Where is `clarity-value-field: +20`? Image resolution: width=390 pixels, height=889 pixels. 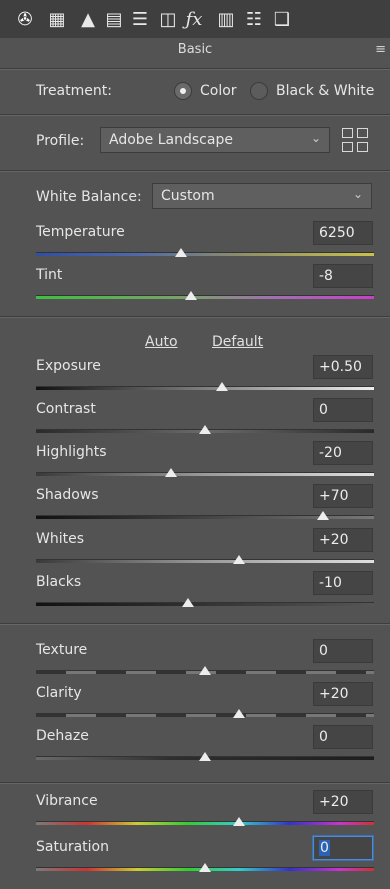
clarity-value-field: +20 is located at coordinates (343, 694).